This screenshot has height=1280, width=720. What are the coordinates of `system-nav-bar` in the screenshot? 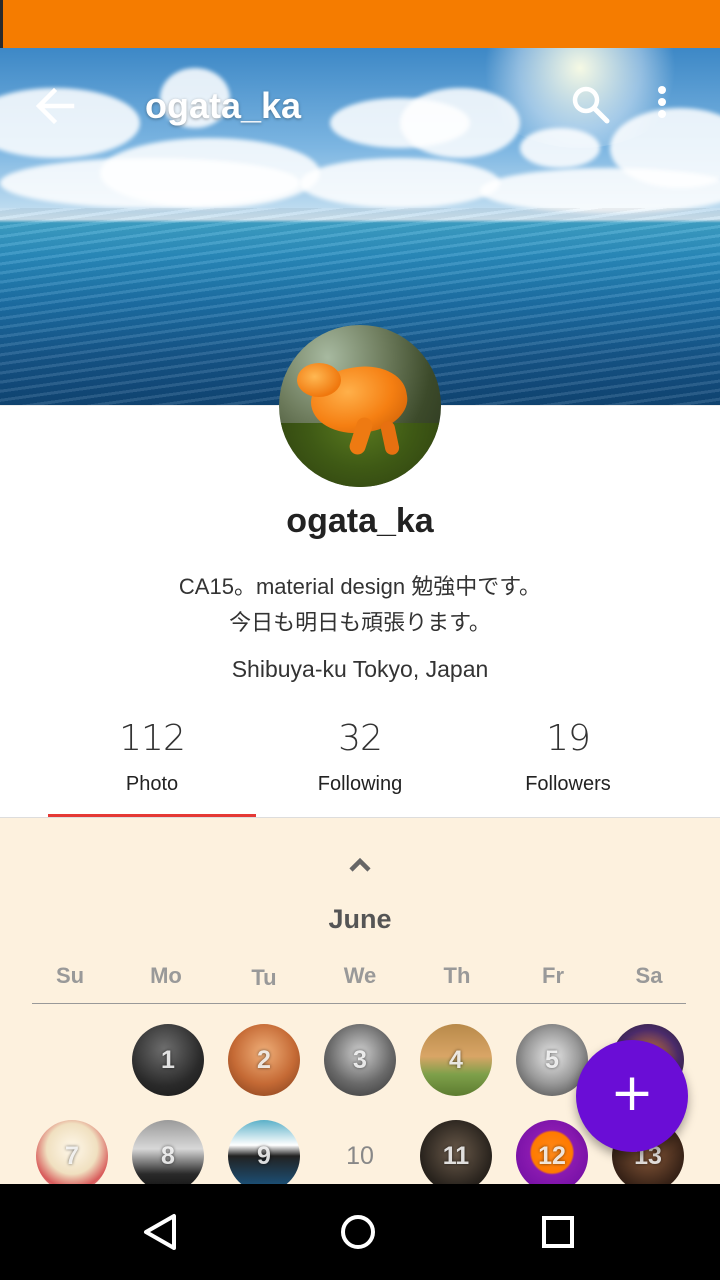 It's located at (360, 1232).